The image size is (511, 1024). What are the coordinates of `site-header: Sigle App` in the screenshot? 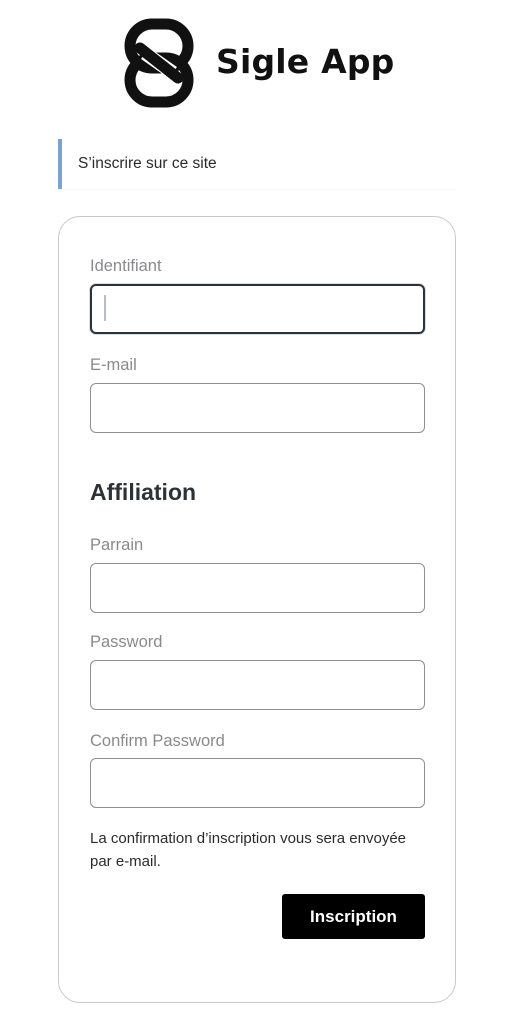 It's located at (255, 64).